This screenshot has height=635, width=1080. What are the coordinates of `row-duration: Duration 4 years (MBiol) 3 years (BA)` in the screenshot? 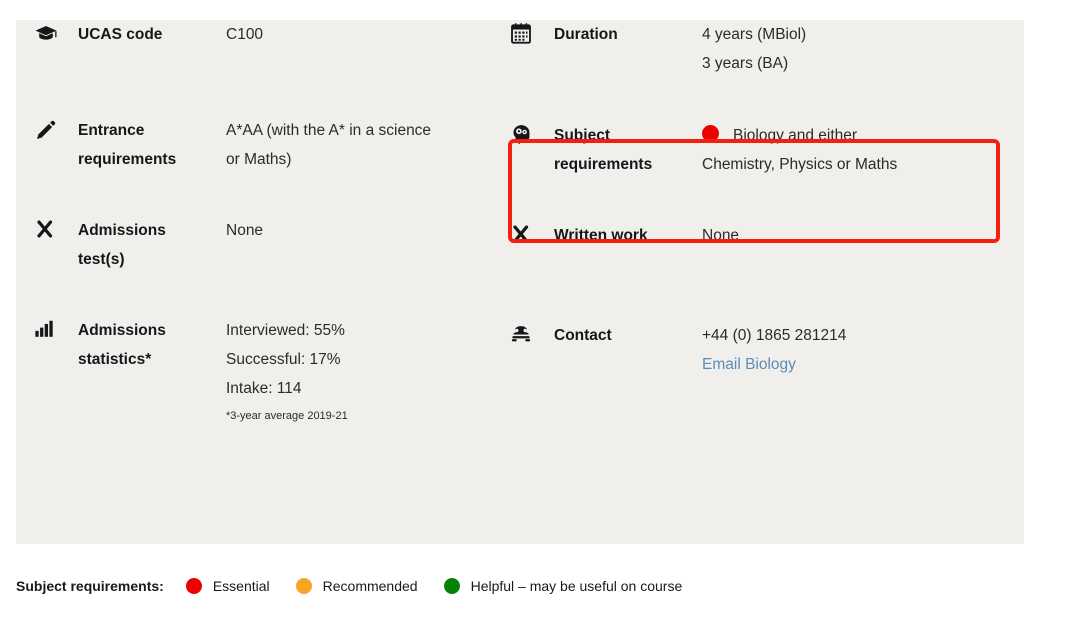 It's located at (756, 68).